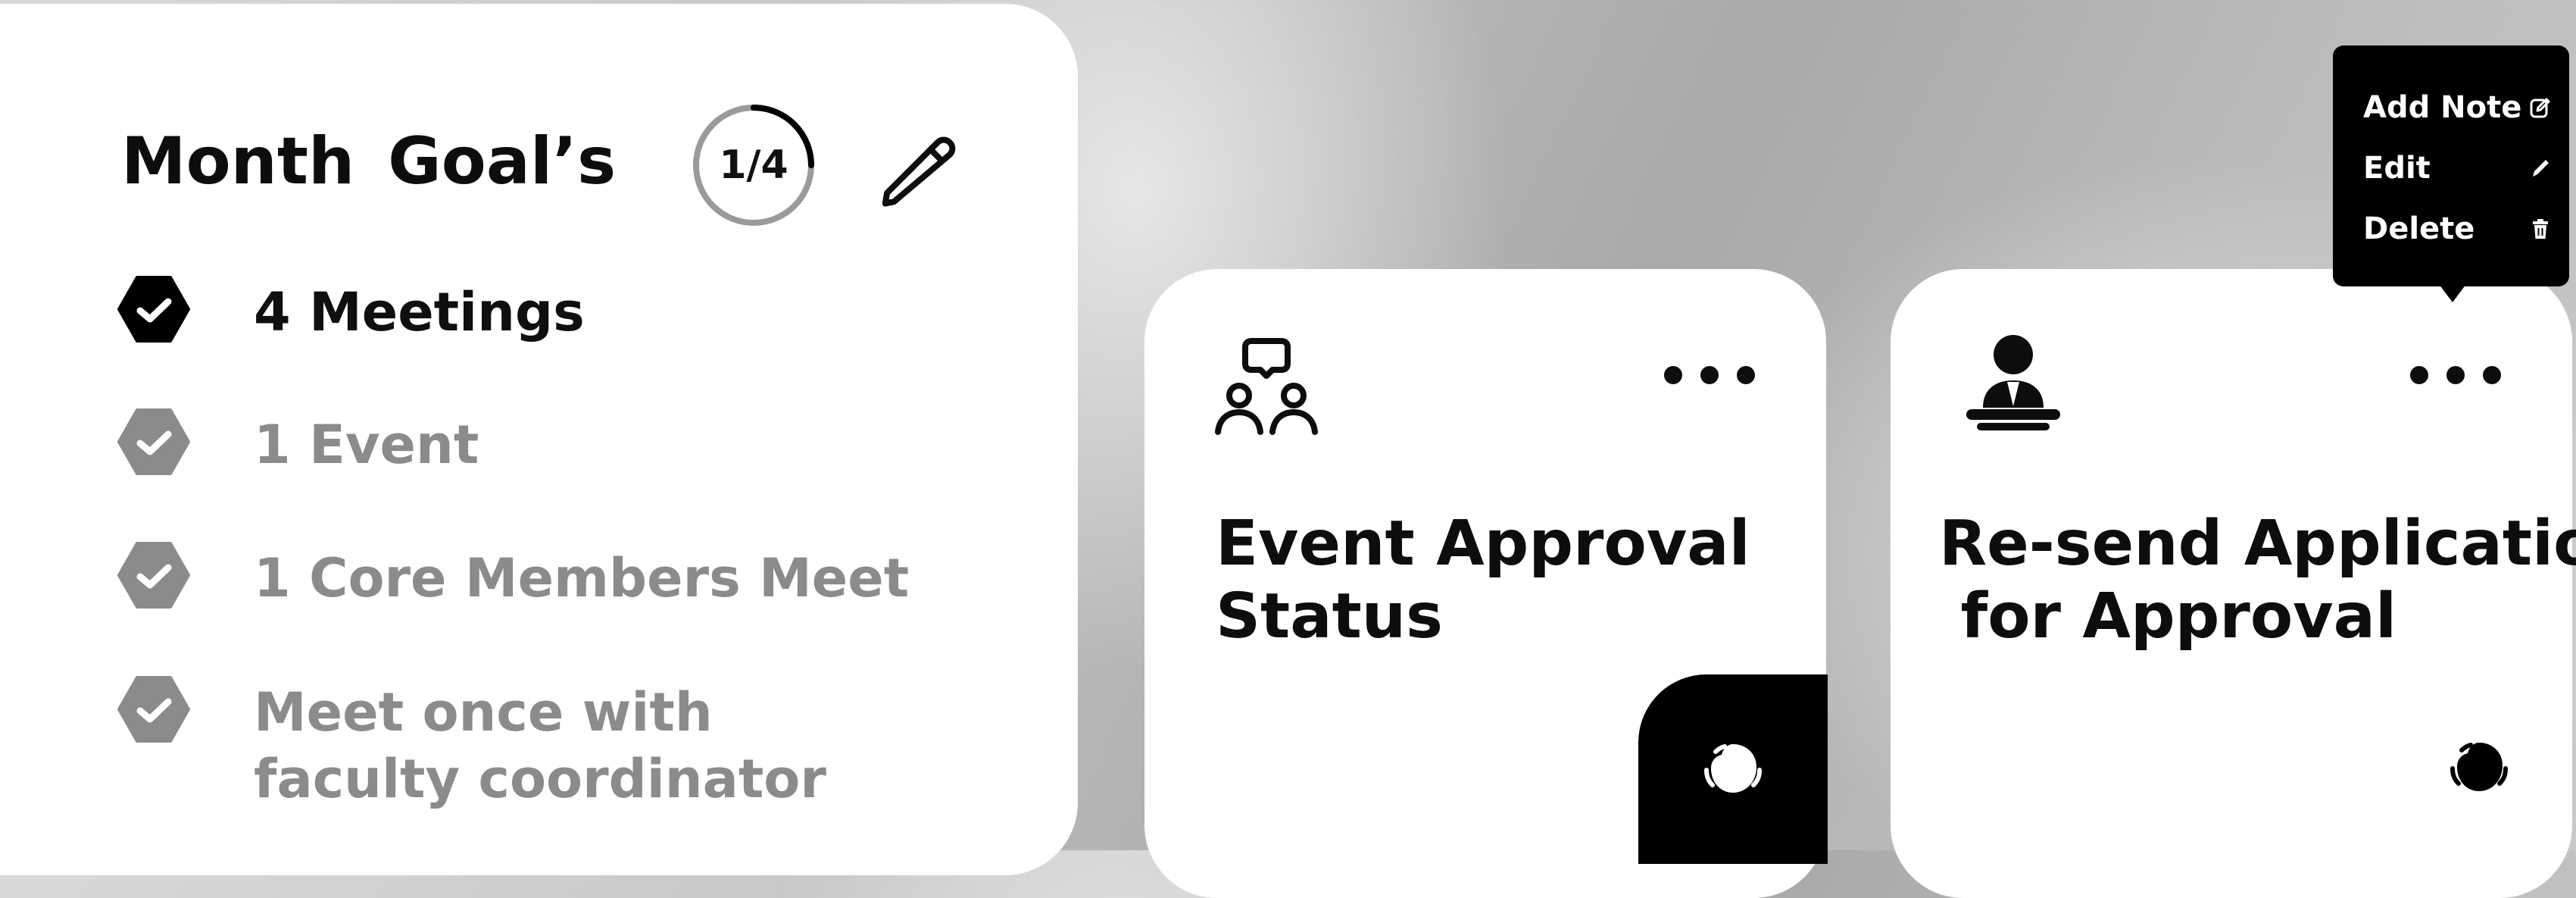 The image size is (2576, 898). Describe the element at coordinates (919, 169) in the screenshot. I see `pencil-icon` at that location.